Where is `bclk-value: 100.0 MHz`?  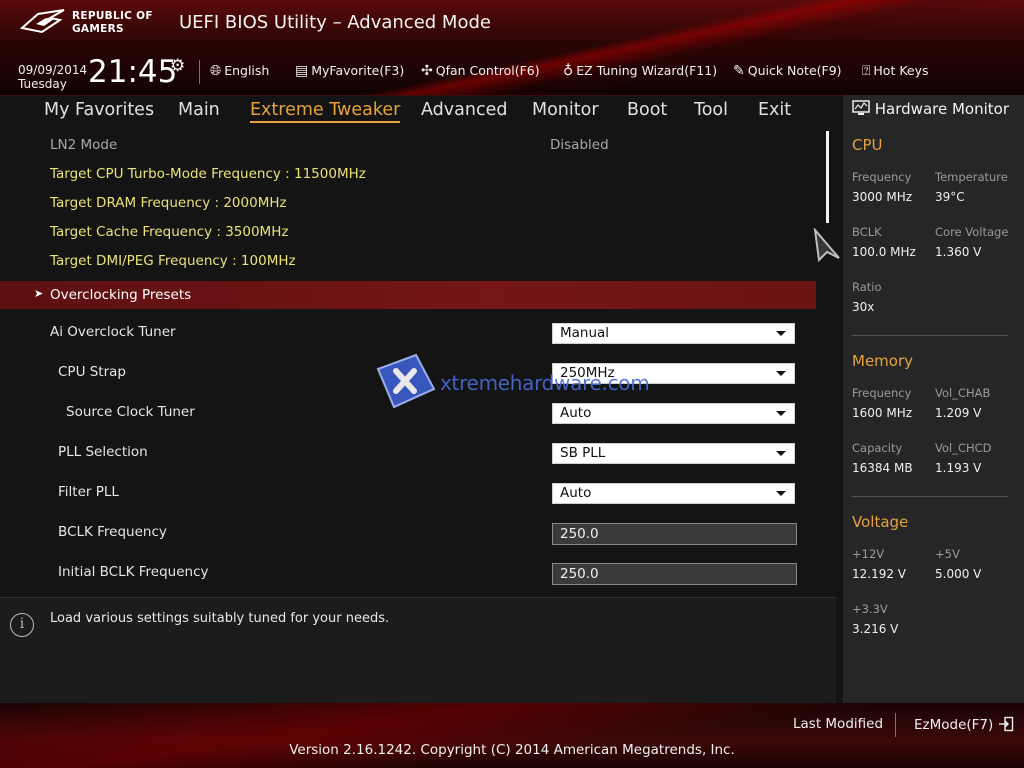 bclk-value: 100.0 MHz is located at coordinates (884, 252).